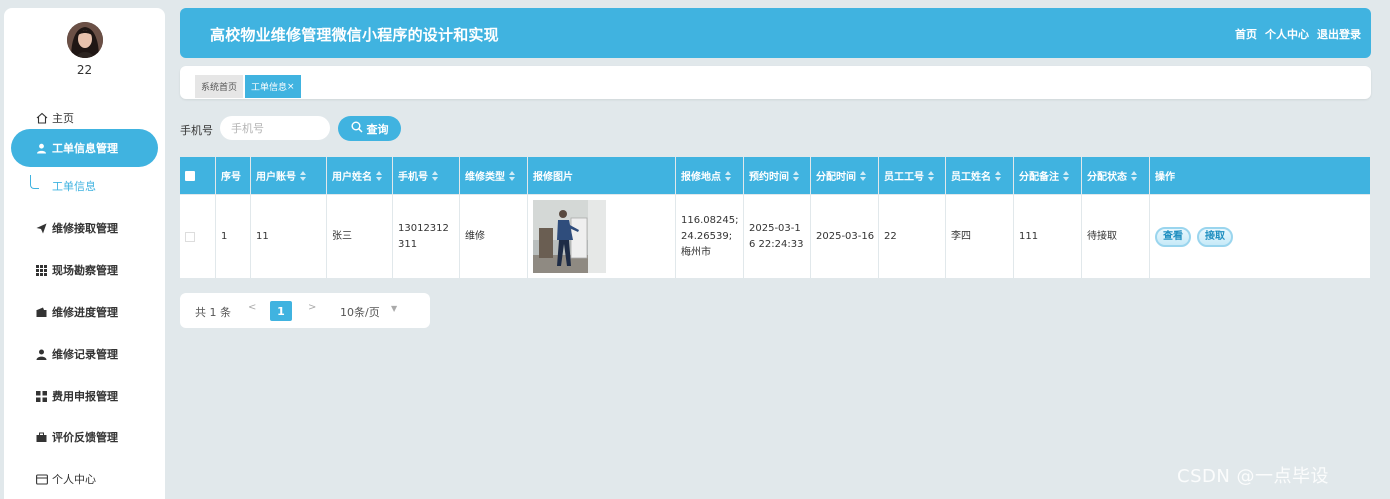  Describe the element at coordinates (1339, 34) in the screenshot. I see `header-link-logout: 退出登录` at that location.